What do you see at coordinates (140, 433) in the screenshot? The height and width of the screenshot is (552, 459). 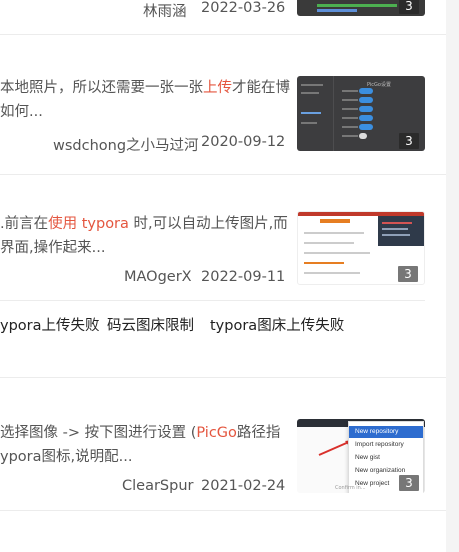 I see `result-snippet: 选择图像 -> 按下图进行设置 (PicGo路径指` at bounding box center [140, 433].